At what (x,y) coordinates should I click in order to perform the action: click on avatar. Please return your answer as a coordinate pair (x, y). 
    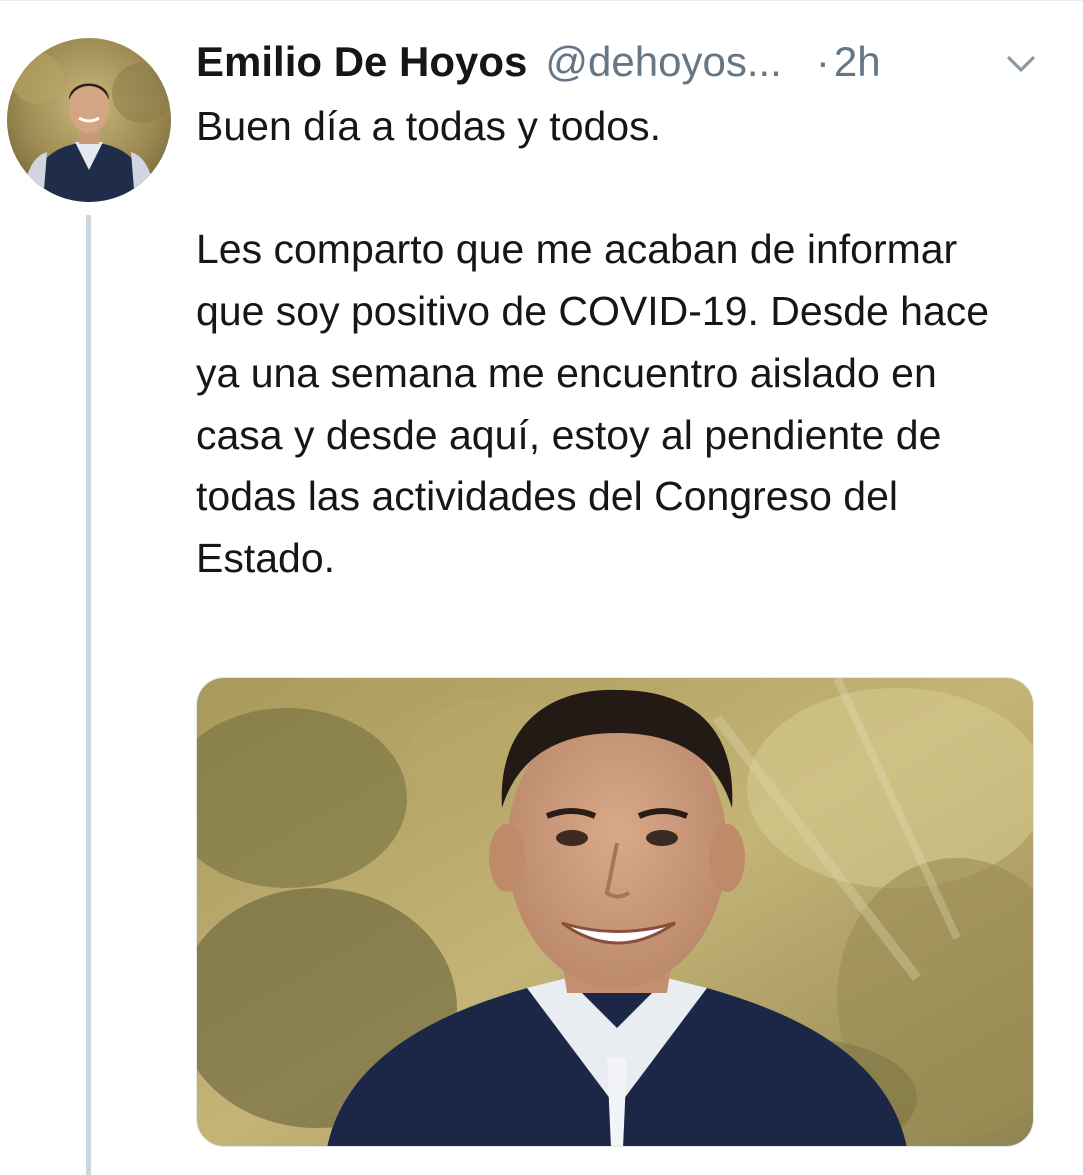
    Looking at the image, I should click on (89, 120).